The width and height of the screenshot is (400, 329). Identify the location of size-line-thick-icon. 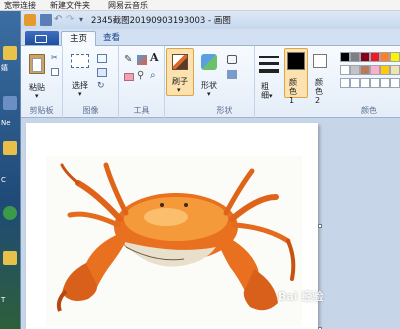
(269, 71).